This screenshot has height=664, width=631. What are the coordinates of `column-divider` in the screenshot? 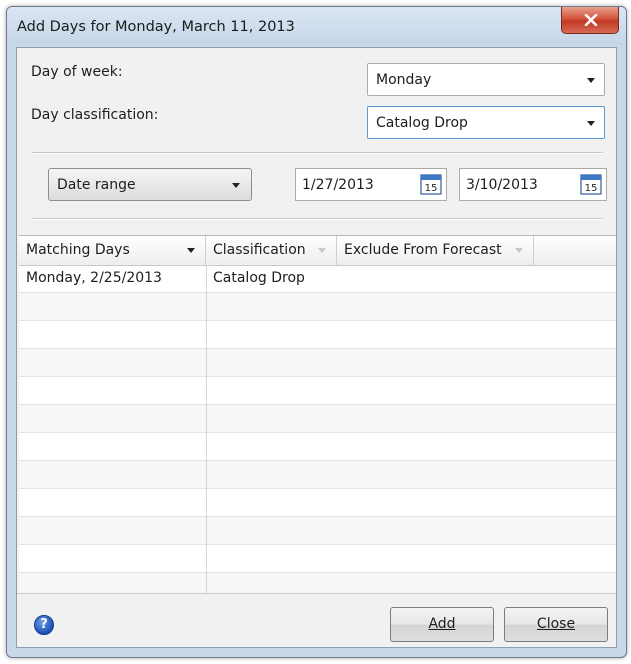 It's located at (206, 429).